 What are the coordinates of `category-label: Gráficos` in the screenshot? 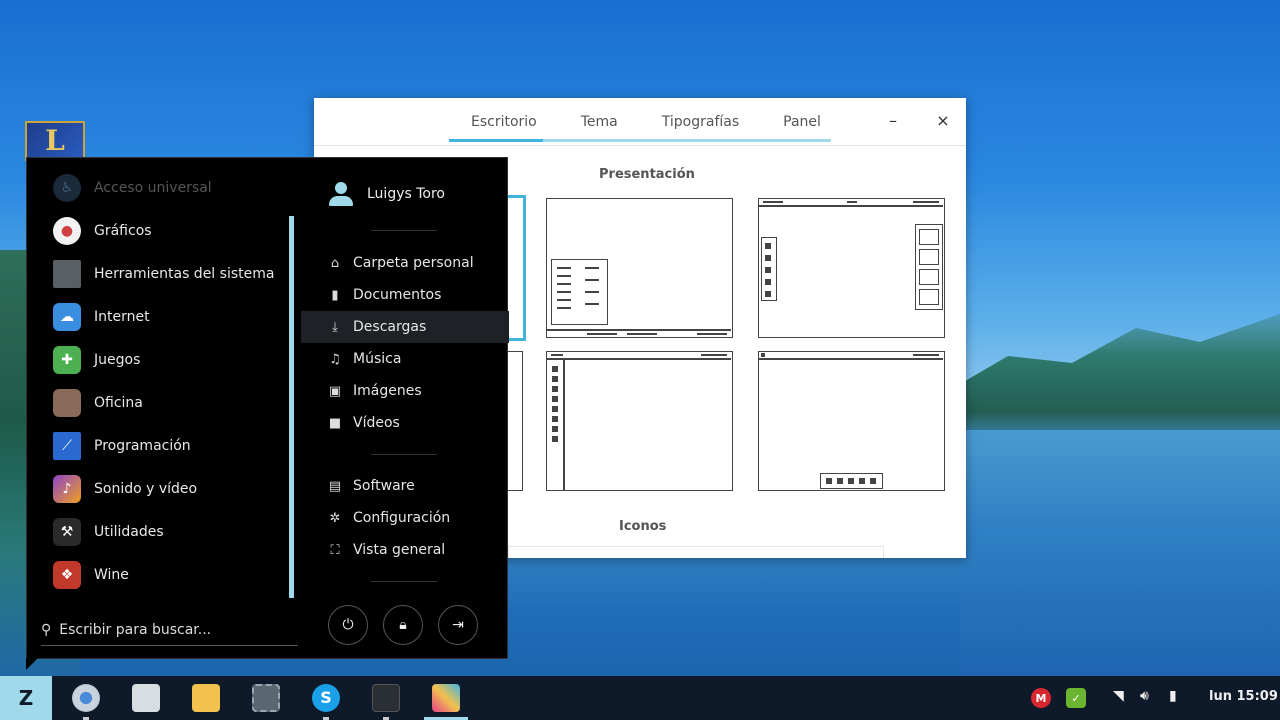 It's located at (123, 231).